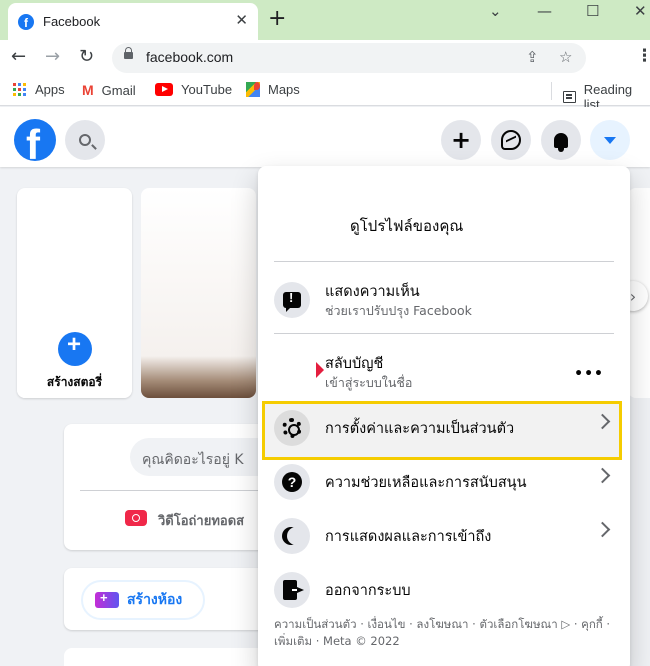 This screenshot has height=666, width=650. What do you see at coordinates (207, 89) in the screenshot?
I see `bookmark-label: YouTube` at bounding box center [207, 89].